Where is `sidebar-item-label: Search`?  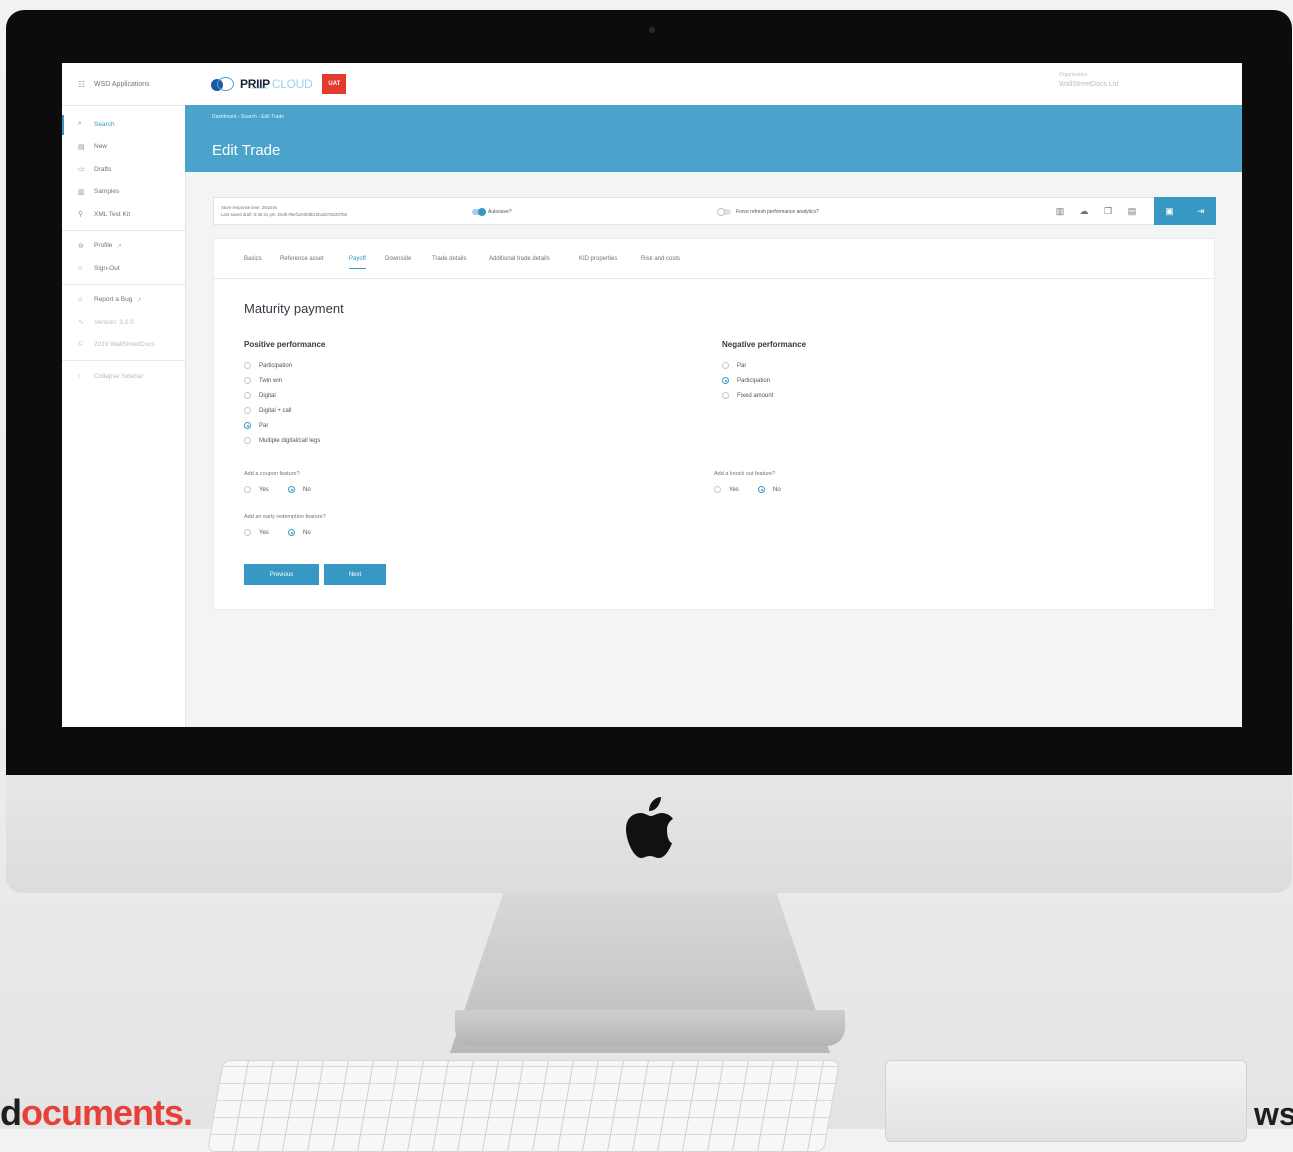 sidebar-item-label: Search is located at coordinates (104, 124).